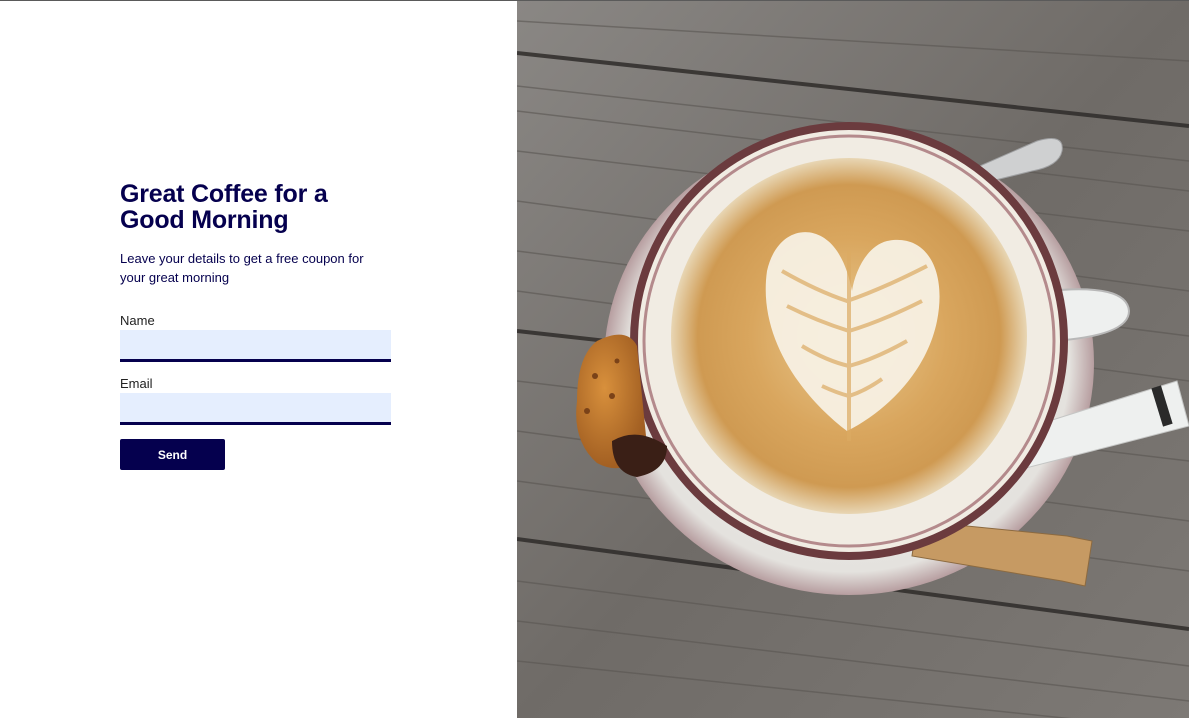 This screenshot has height=718, width=1189. I want to click on name-field, so click(255, 346).